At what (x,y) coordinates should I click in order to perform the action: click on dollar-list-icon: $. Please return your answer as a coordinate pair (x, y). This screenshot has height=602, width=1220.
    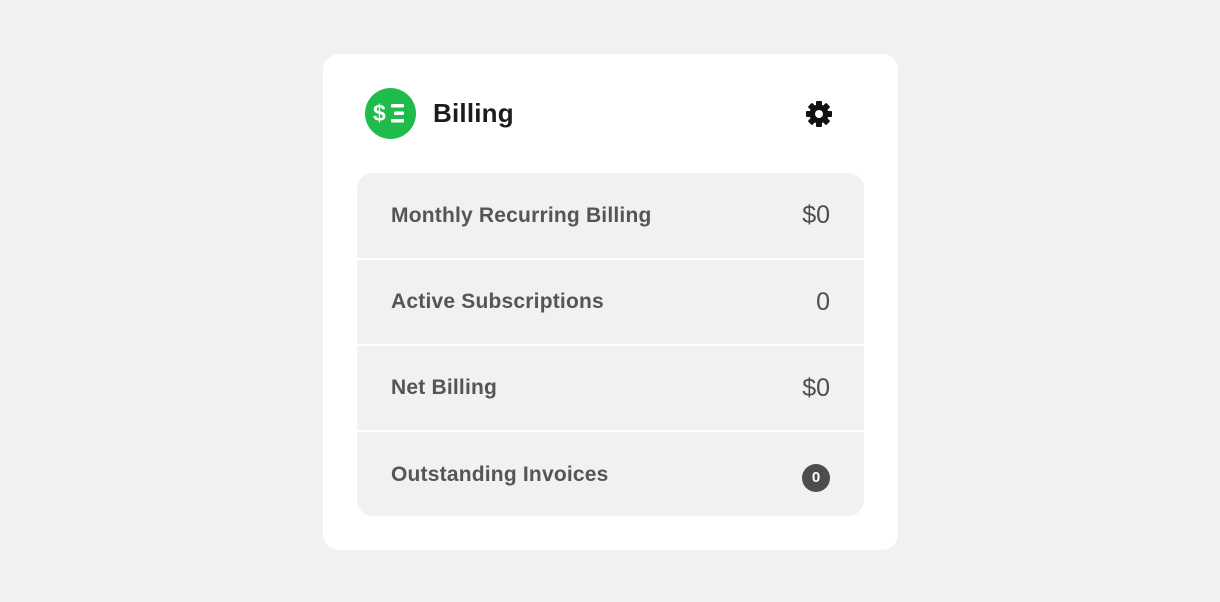
    Looking at the image, I should click on (390, 113).